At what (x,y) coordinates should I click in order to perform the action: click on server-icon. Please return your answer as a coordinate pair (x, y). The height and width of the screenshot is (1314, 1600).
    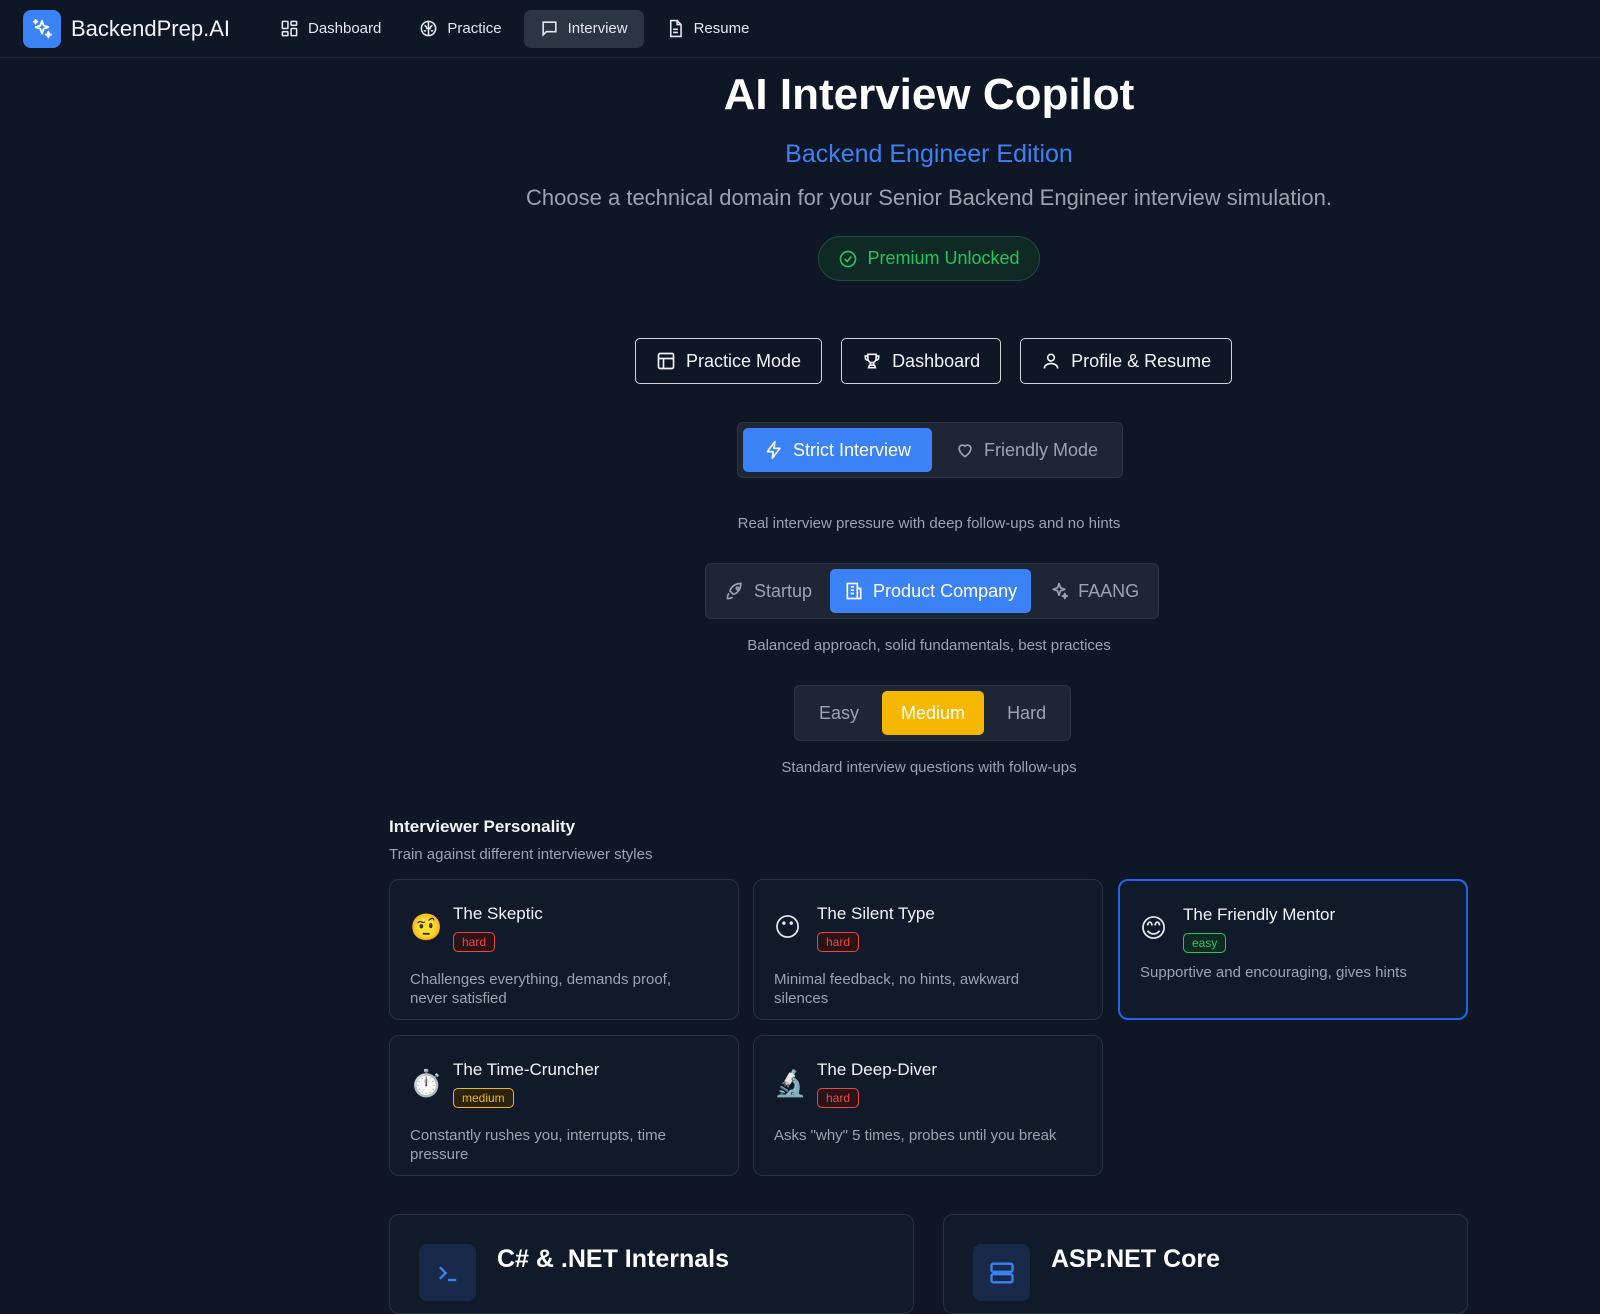
    Looking at the image, I should click on (1001, 1272).